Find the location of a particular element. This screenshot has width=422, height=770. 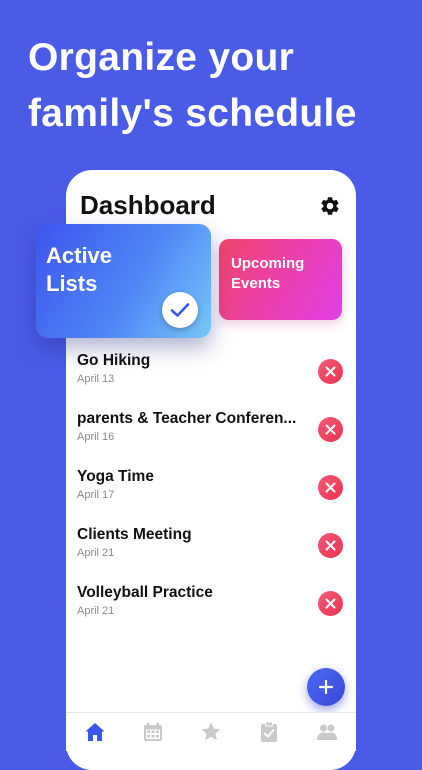

headline: Organize your family's schedule is located at coordinates (218, 86).